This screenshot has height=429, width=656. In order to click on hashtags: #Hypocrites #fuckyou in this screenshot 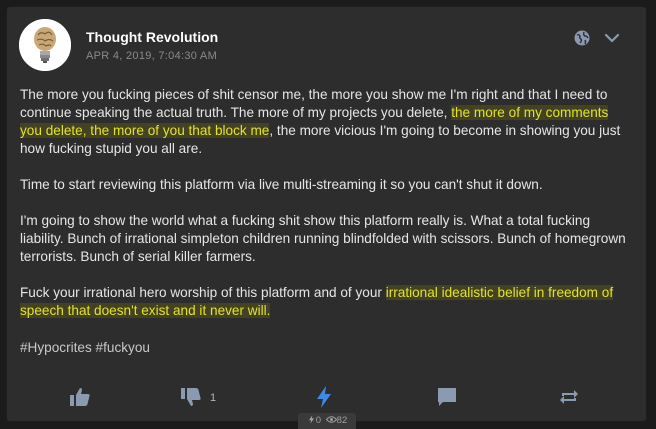, I will do `click(85, 347)`.